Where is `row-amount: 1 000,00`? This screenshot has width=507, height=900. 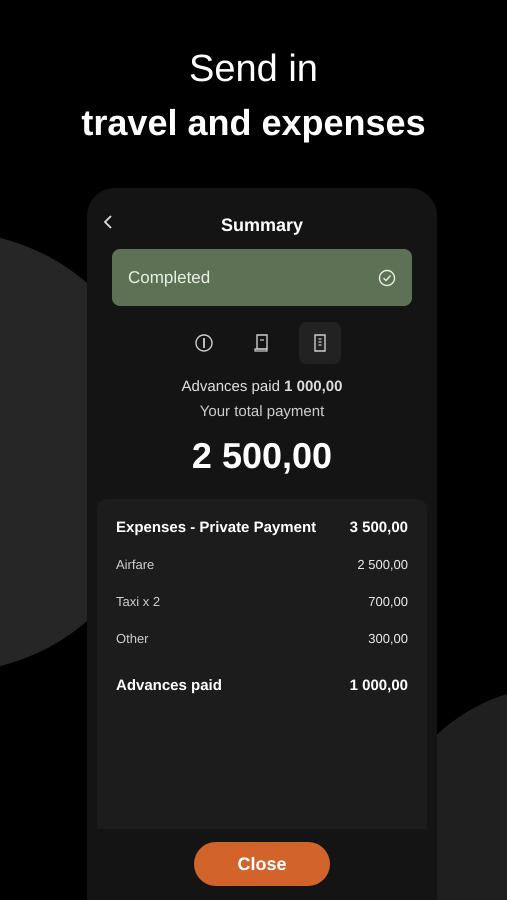 row-amount: 1 000,00 is located at coordinates (379, 686).